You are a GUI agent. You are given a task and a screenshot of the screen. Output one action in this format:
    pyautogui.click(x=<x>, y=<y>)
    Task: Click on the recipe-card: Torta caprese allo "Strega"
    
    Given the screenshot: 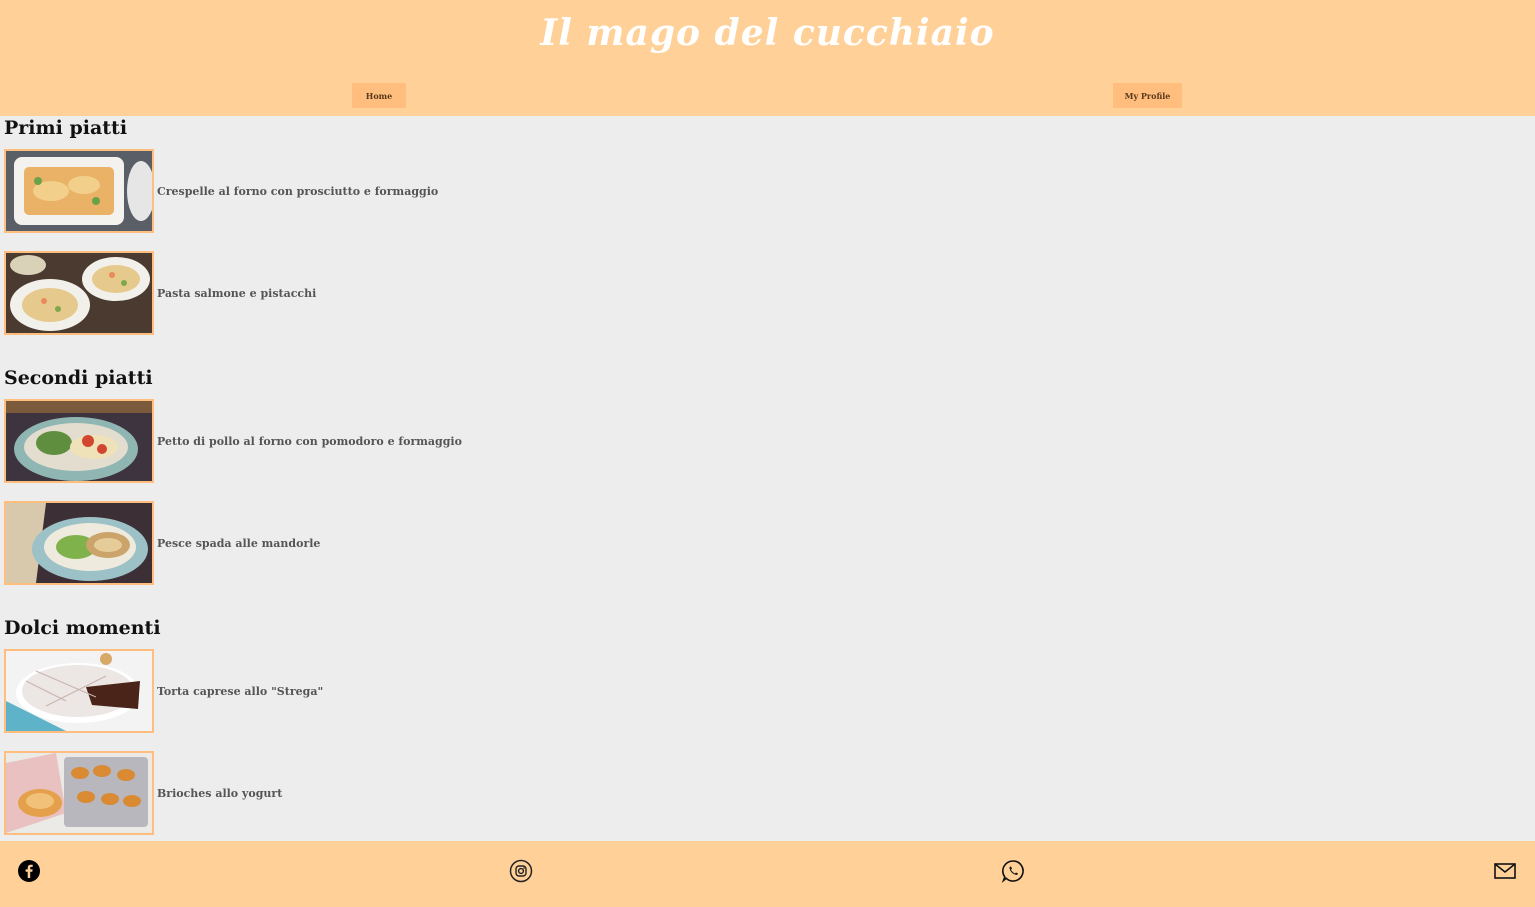 What is the action you would take?
    pyautogui.click(x=163, y=691)
    